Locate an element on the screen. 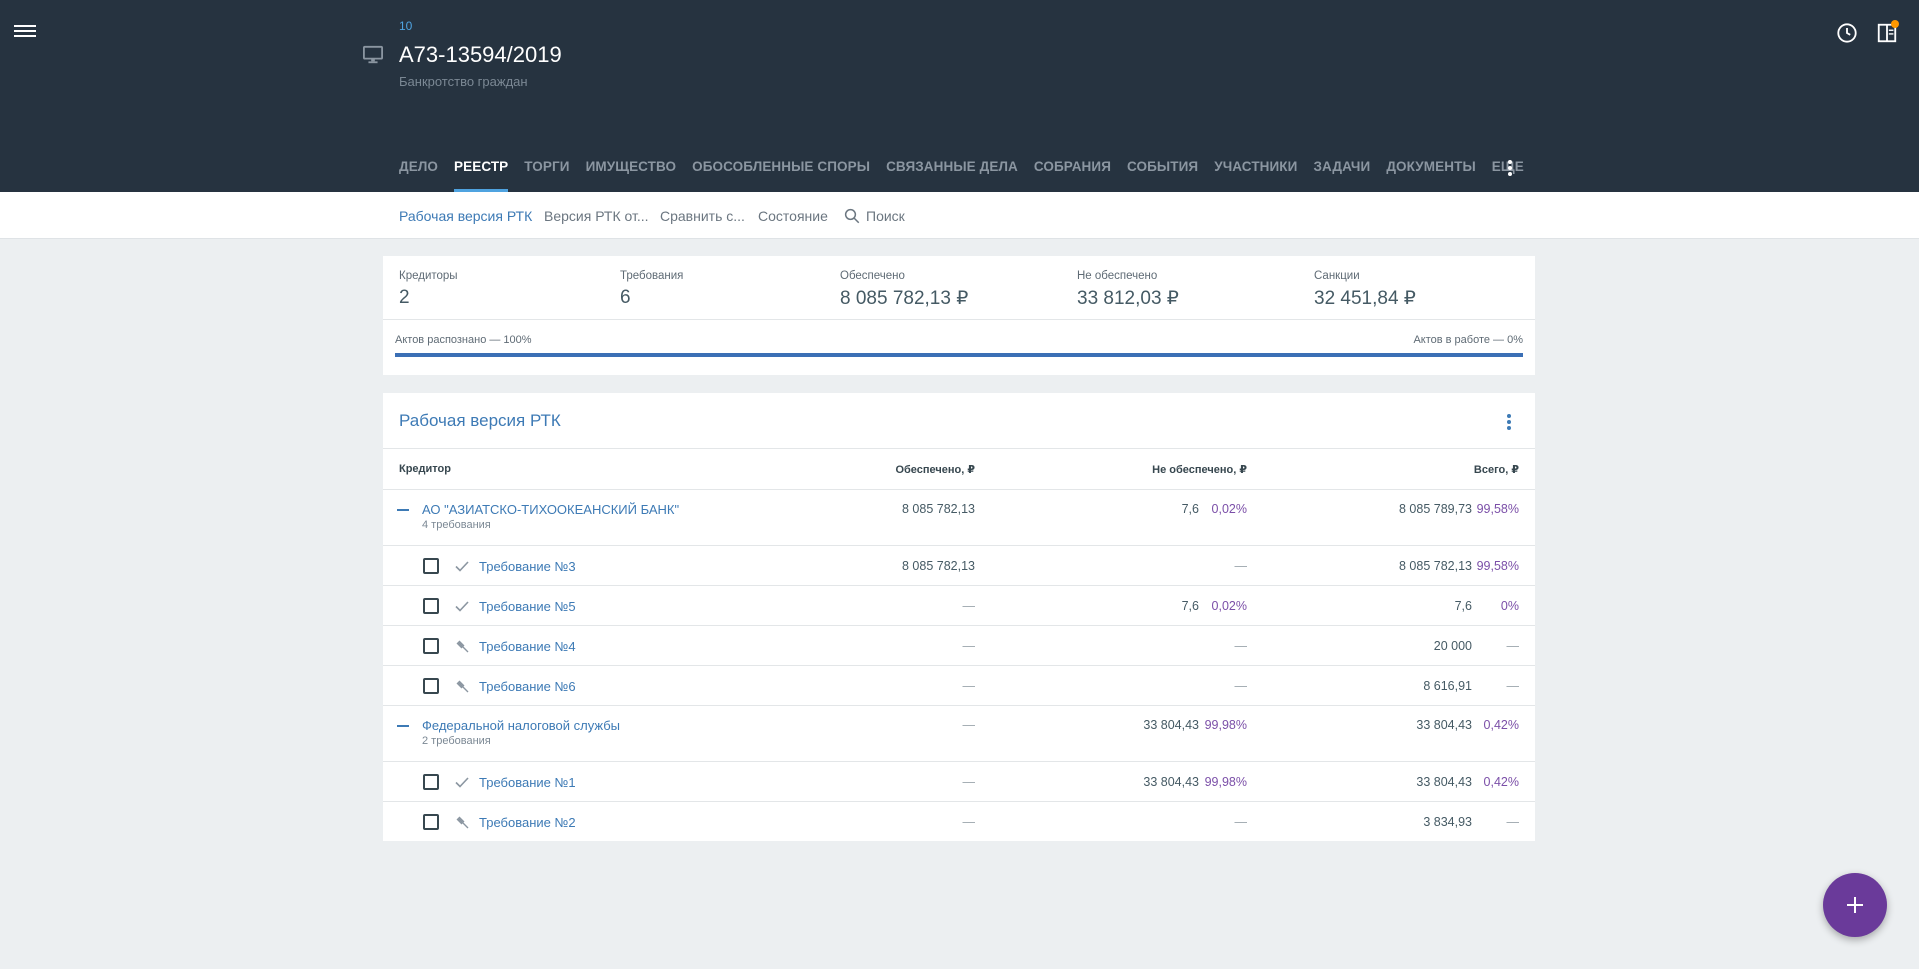  tab-property: ИМУЩЕСТВО is located at coordinates (631, 170).